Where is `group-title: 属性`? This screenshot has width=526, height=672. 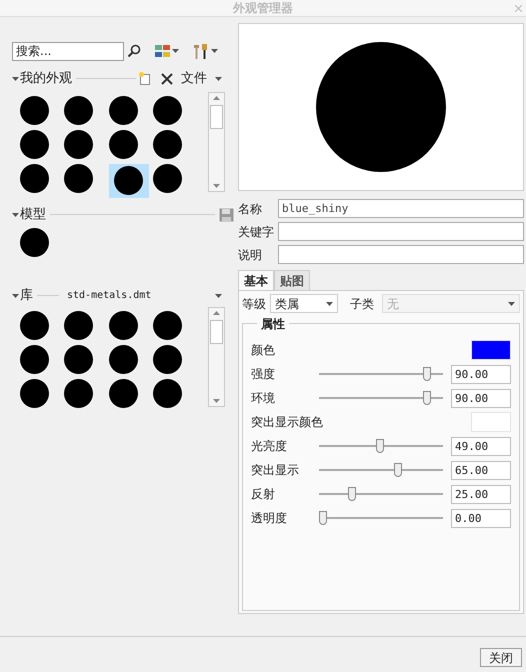 group-title: 属性 is located at coordinates (273, 324).